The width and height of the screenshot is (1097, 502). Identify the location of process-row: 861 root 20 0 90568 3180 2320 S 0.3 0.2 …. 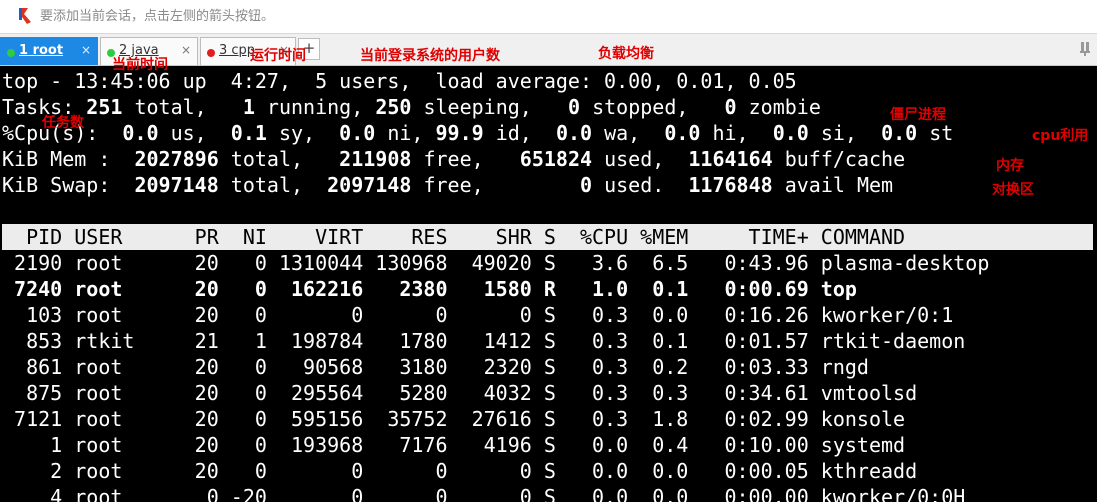
(435, 367).